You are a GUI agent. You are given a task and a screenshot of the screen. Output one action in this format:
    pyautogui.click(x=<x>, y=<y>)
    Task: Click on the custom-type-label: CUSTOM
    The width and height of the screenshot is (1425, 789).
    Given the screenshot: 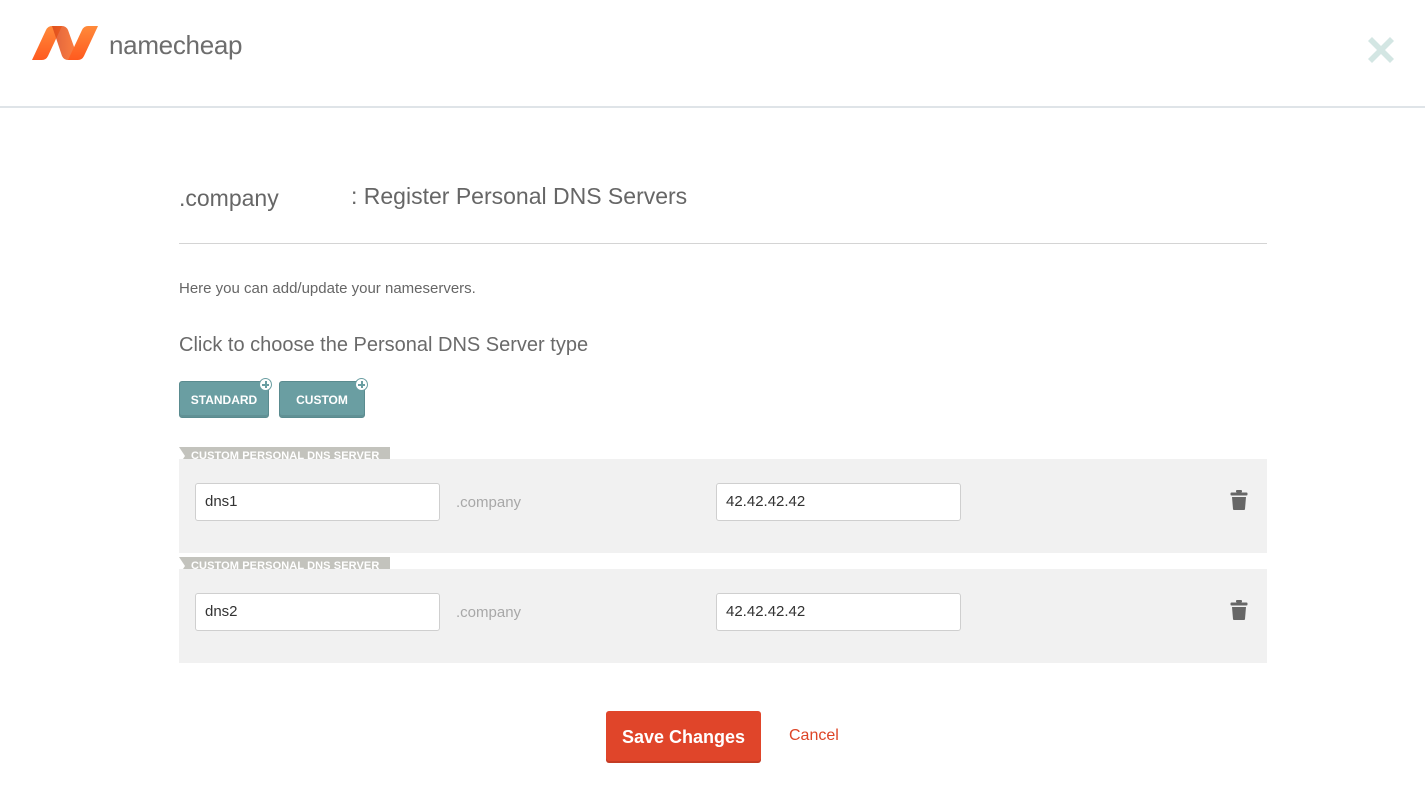 What is the action you would take?
    pyautogui.click(x=322, y=400)
    